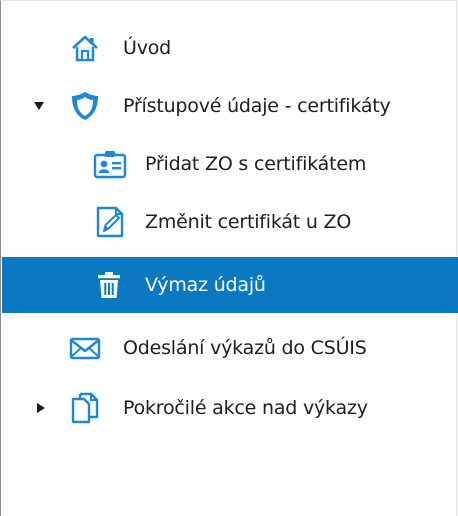 The width and height of the screenshot is (458, 516). Describe the element at coordinates (257, 106) in the screenshot. I see `tree-item-label: Přístupové údaje - certifikáty` at that location.